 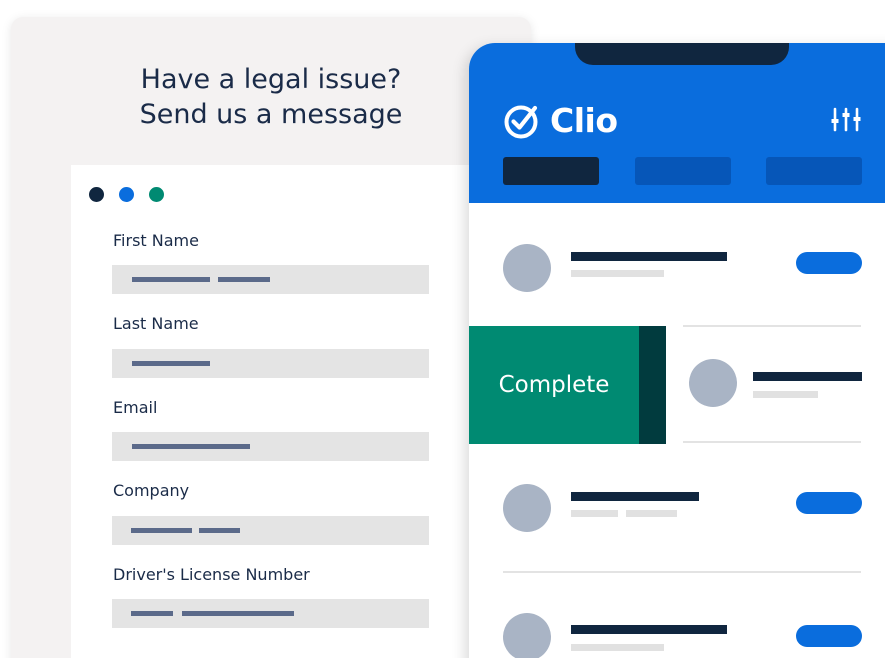 I want to click on complete-label: Complete, so click(x=554, y=385).